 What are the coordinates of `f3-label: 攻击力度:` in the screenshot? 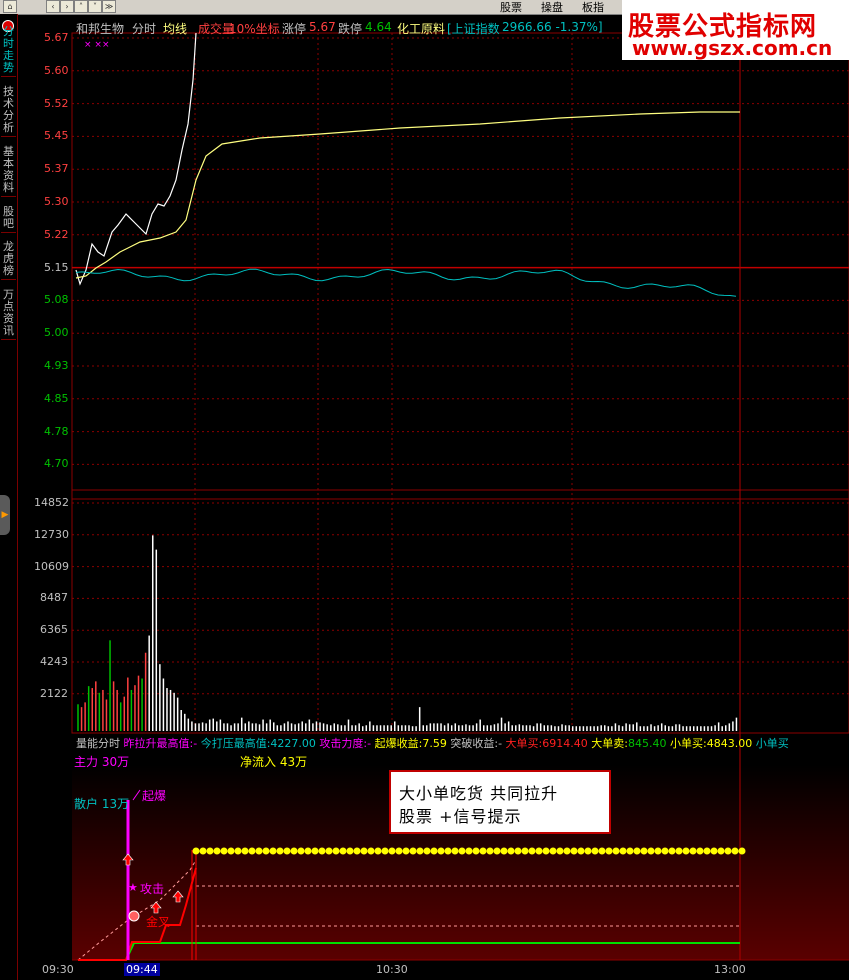 It's located at (343, 743).